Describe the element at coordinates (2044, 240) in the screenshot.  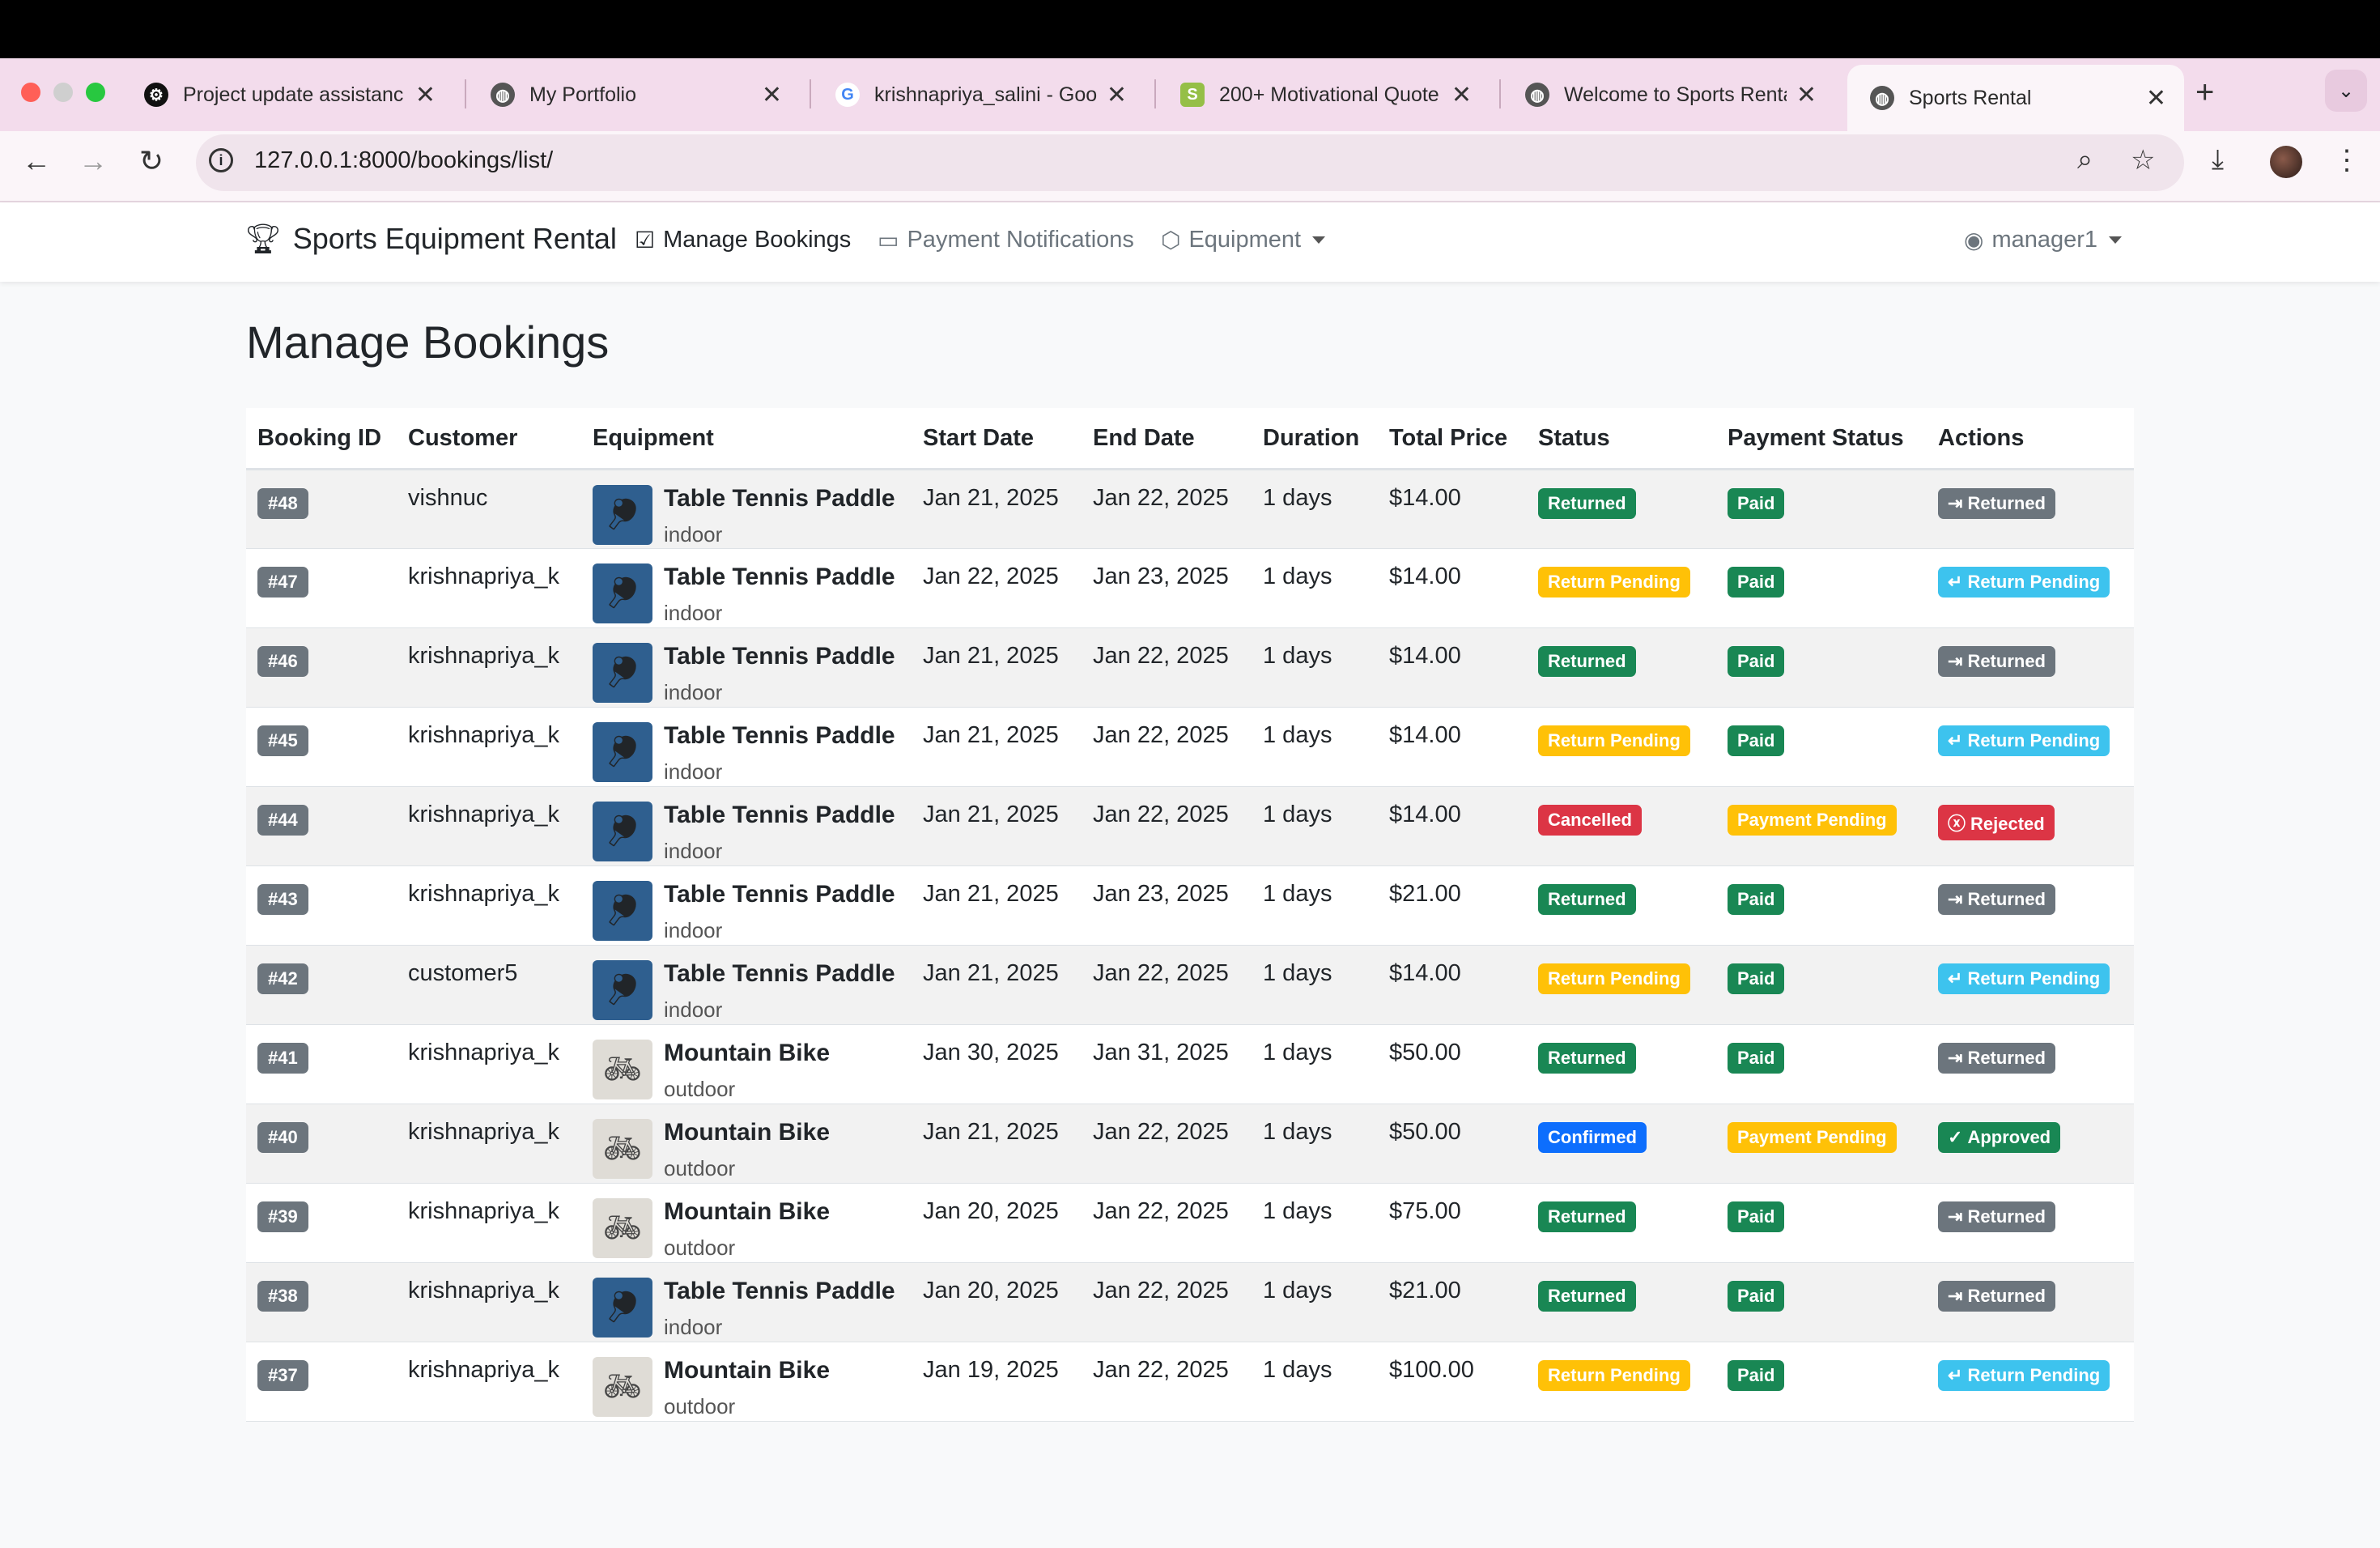
I see `user-menu-dropdown: ◉ manager1` at that location.